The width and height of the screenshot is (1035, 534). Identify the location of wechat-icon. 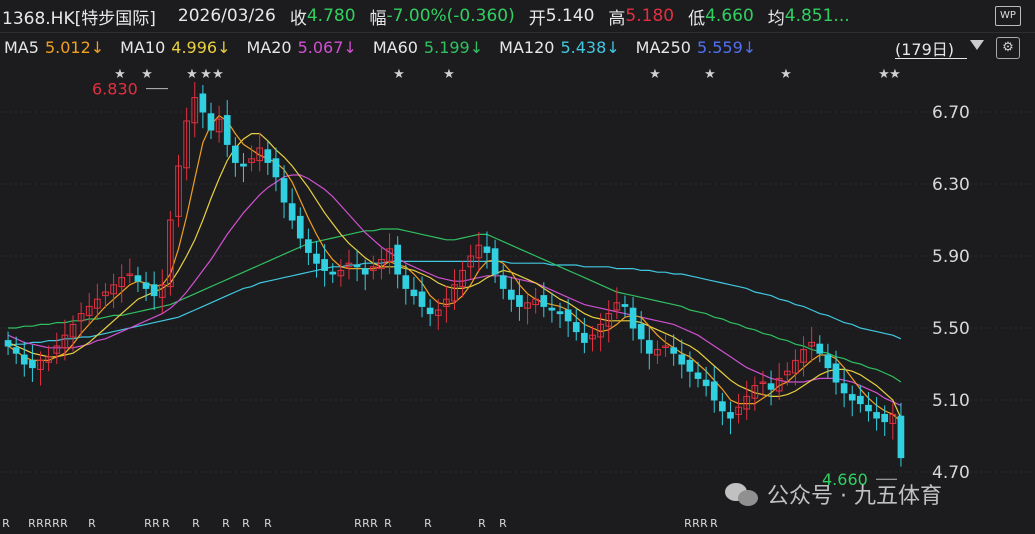
(742, 494).